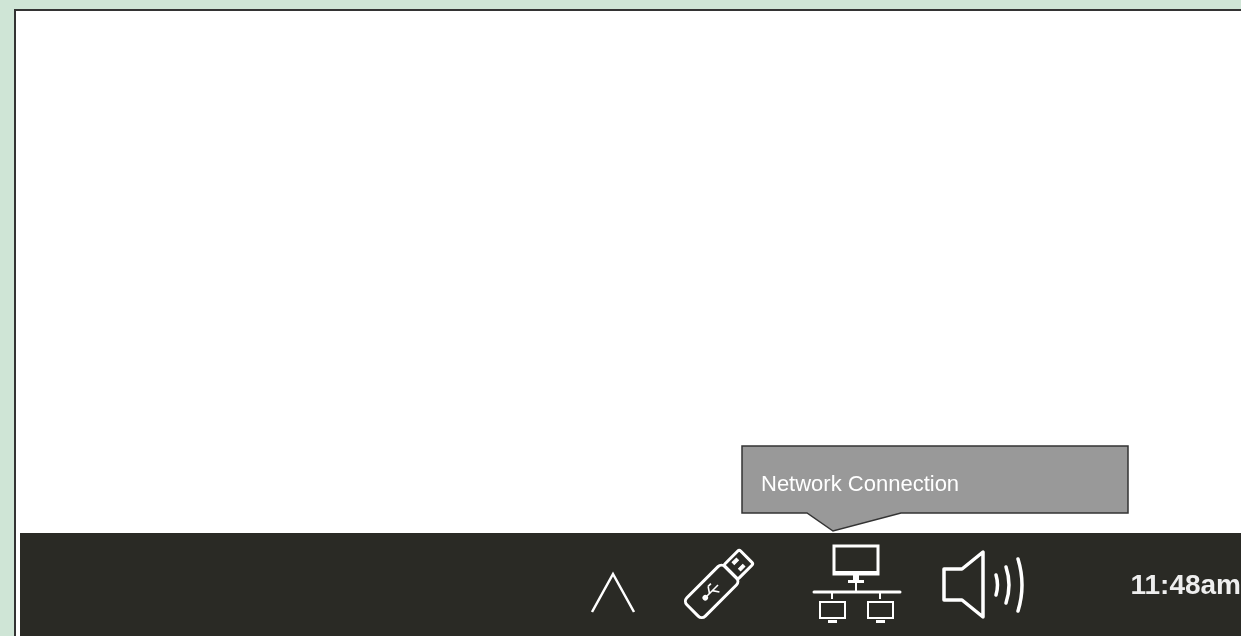 This screenshot has width=1241, height=636. Describe the element at coordinates (1185, 584) in the screenshot. I see `clock-time: 11:48am` at that location.